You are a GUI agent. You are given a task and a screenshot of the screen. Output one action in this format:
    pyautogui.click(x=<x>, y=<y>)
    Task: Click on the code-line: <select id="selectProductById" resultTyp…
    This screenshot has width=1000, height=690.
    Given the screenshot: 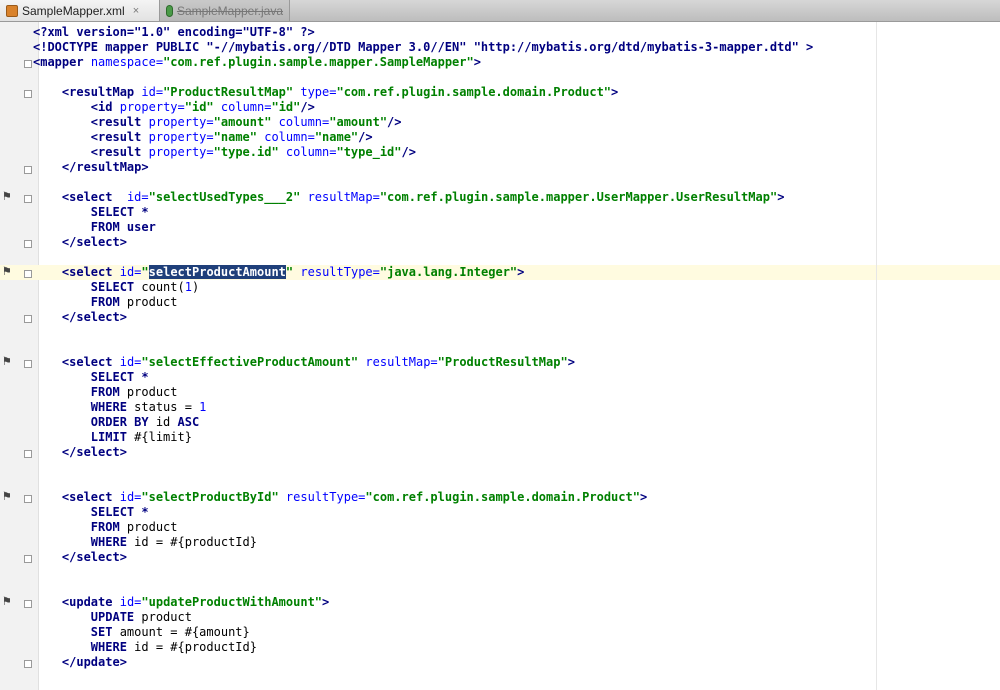 What is the action you would take?
    pyautogui.click(x=354, y=497)
    